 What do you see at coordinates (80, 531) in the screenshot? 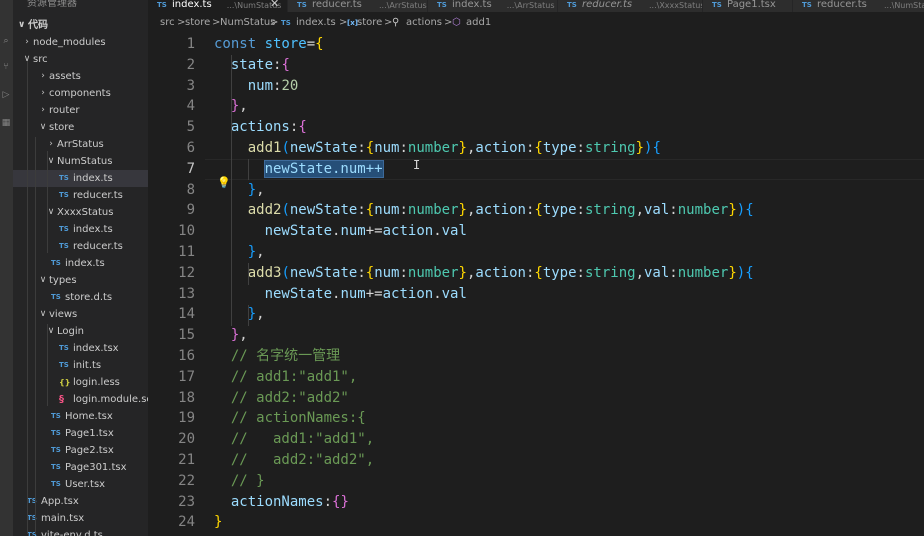
I see `tree-file: TS vite-env.d.ts` at bounding box center [80, 531].